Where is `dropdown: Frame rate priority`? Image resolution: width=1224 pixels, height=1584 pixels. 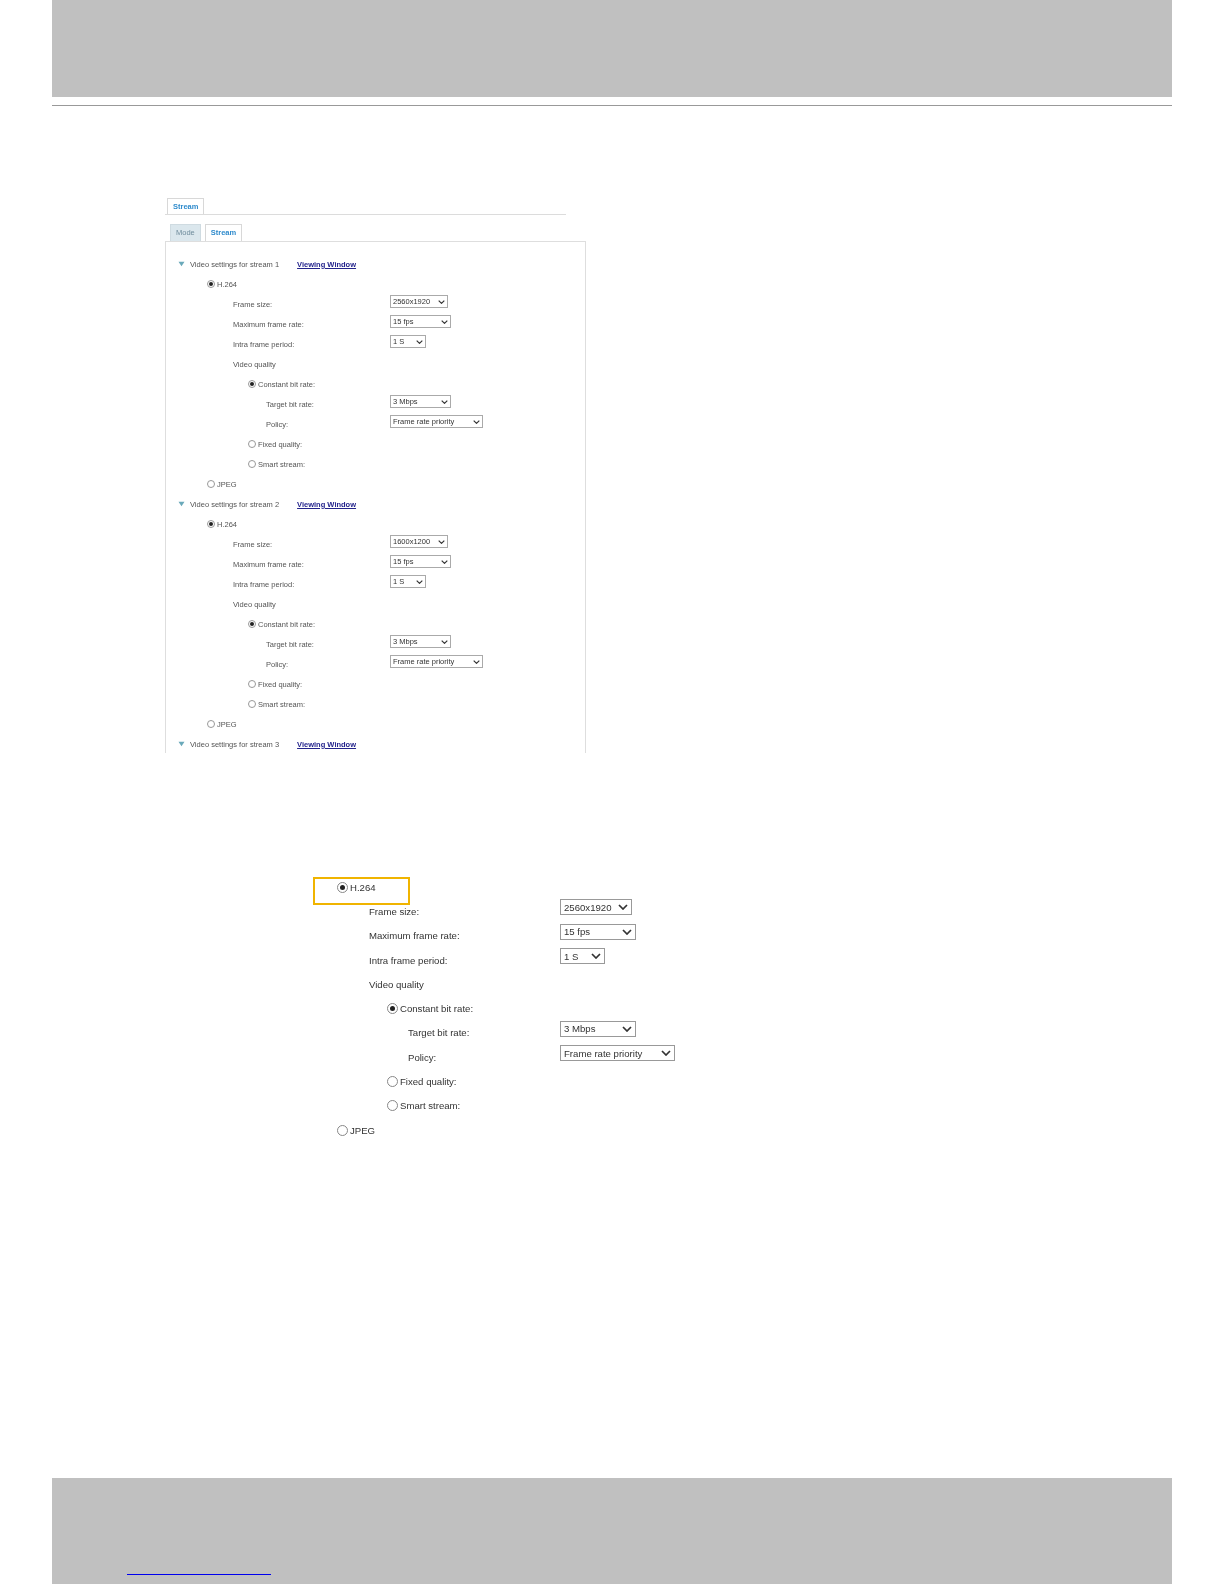 dropdown: Frame rate priority is located at coordinates (617, 1053).